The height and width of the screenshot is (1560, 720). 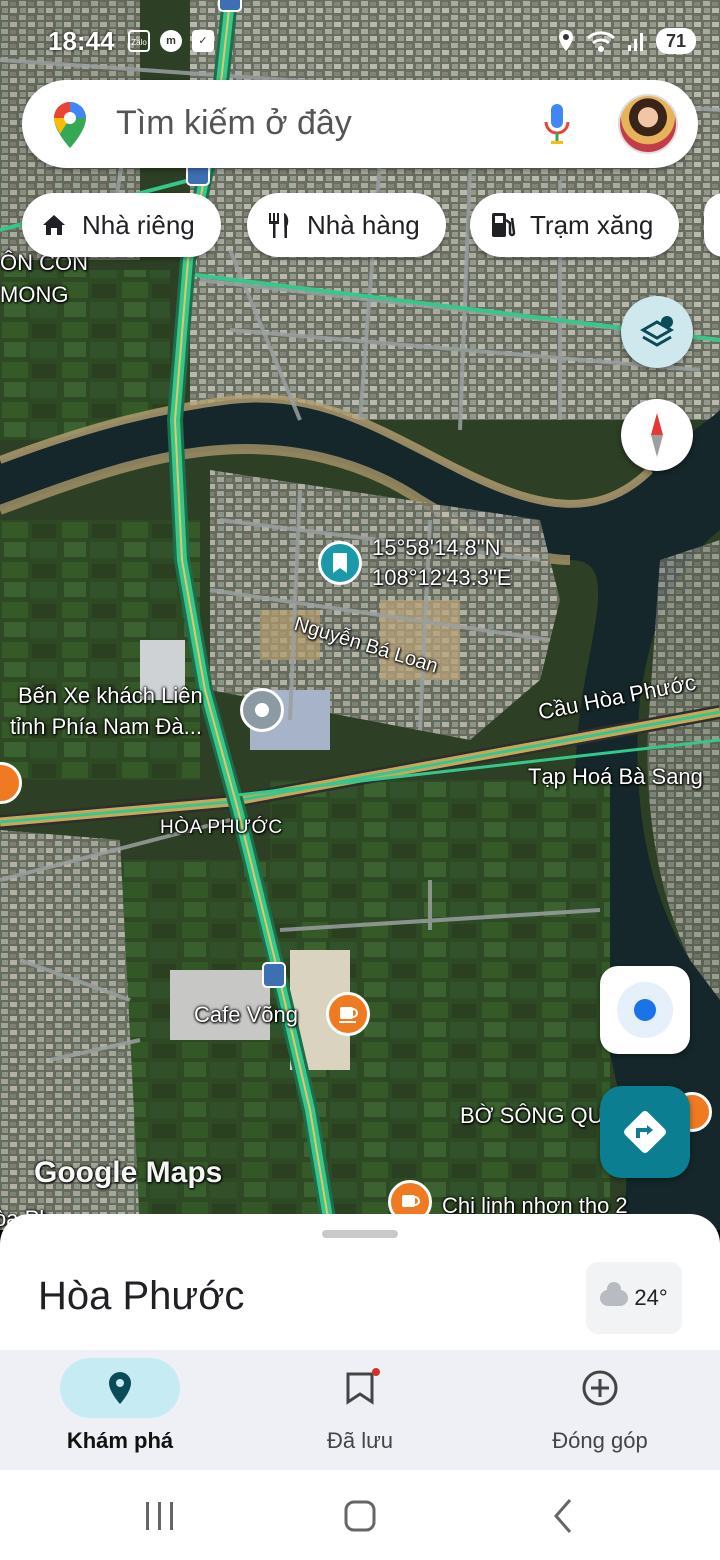 What do you see at coordinates (565, 40) in the screenshot?
I see `location-icon` at bounding box center [565, 40].